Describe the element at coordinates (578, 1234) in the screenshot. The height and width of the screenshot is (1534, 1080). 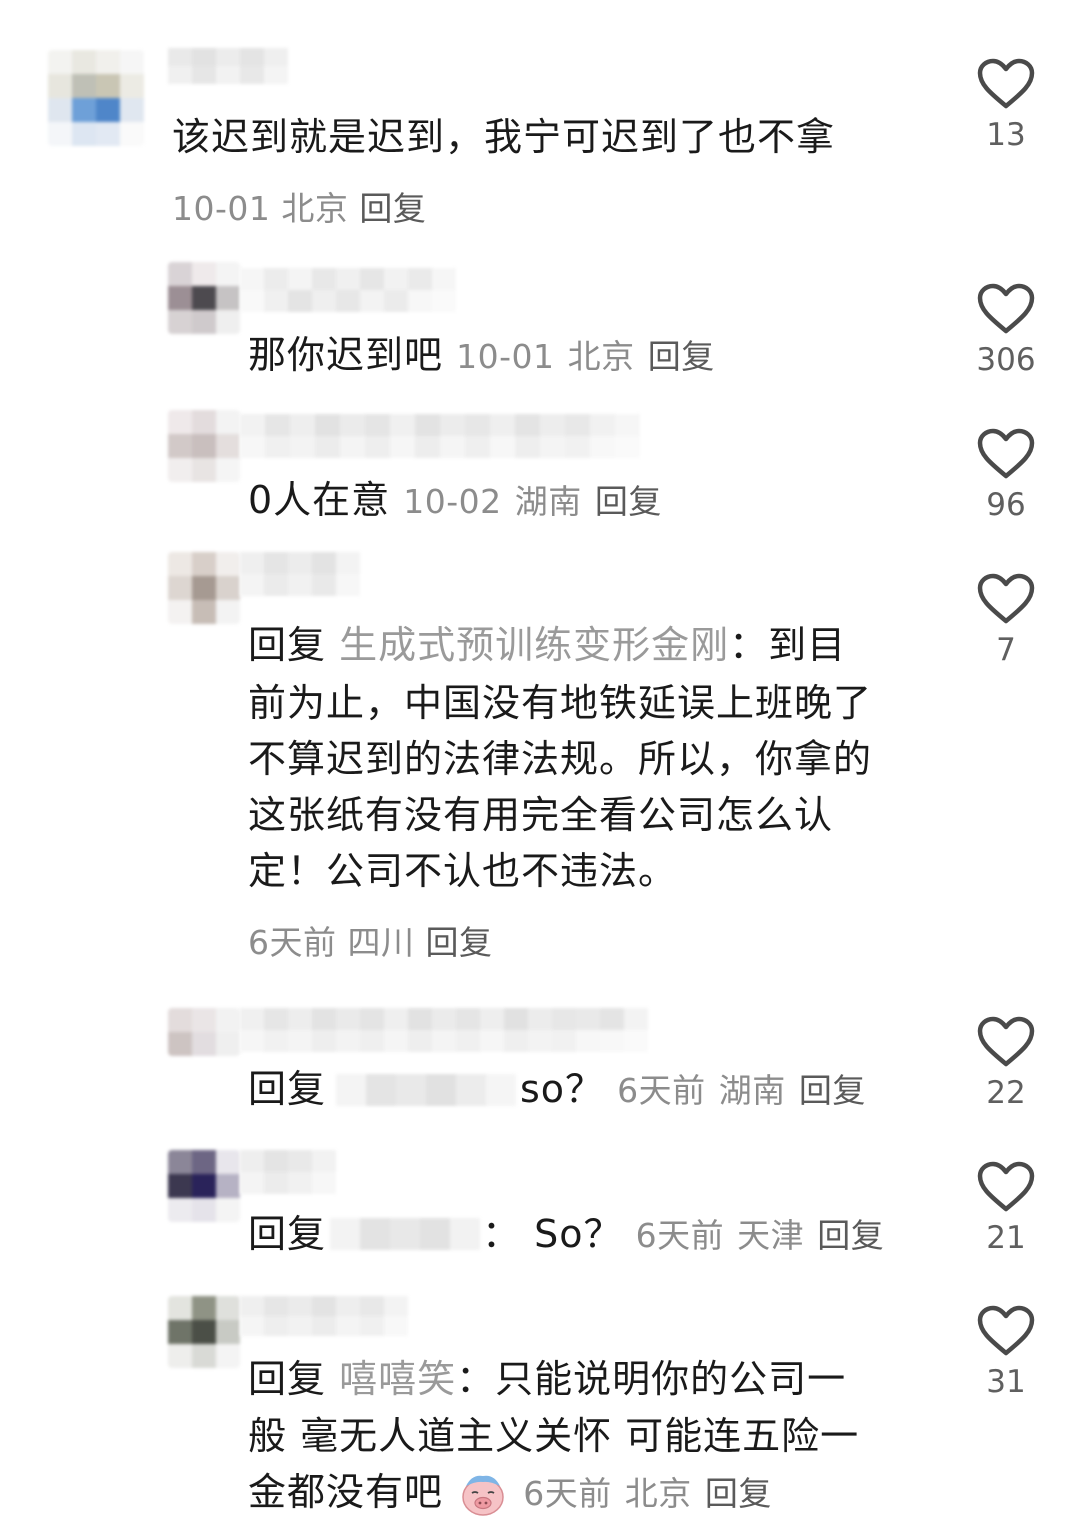
I see `comment-text: So？` at that location.